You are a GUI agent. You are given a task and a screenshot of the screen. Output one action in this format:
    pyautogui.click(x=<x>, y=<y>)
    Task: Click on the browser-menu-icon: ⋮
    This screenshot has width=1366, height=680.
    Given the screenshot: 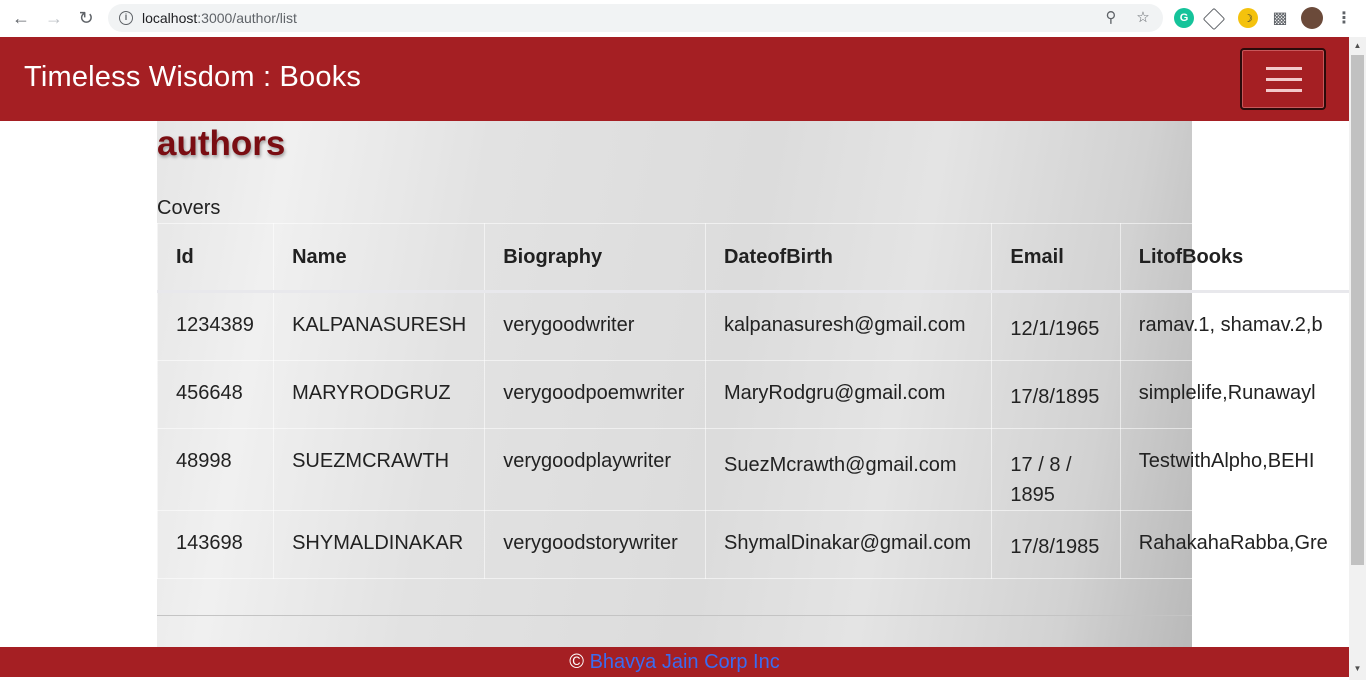 What is the action you would take?
    pyautogui.click(x=1344, y=18)
    